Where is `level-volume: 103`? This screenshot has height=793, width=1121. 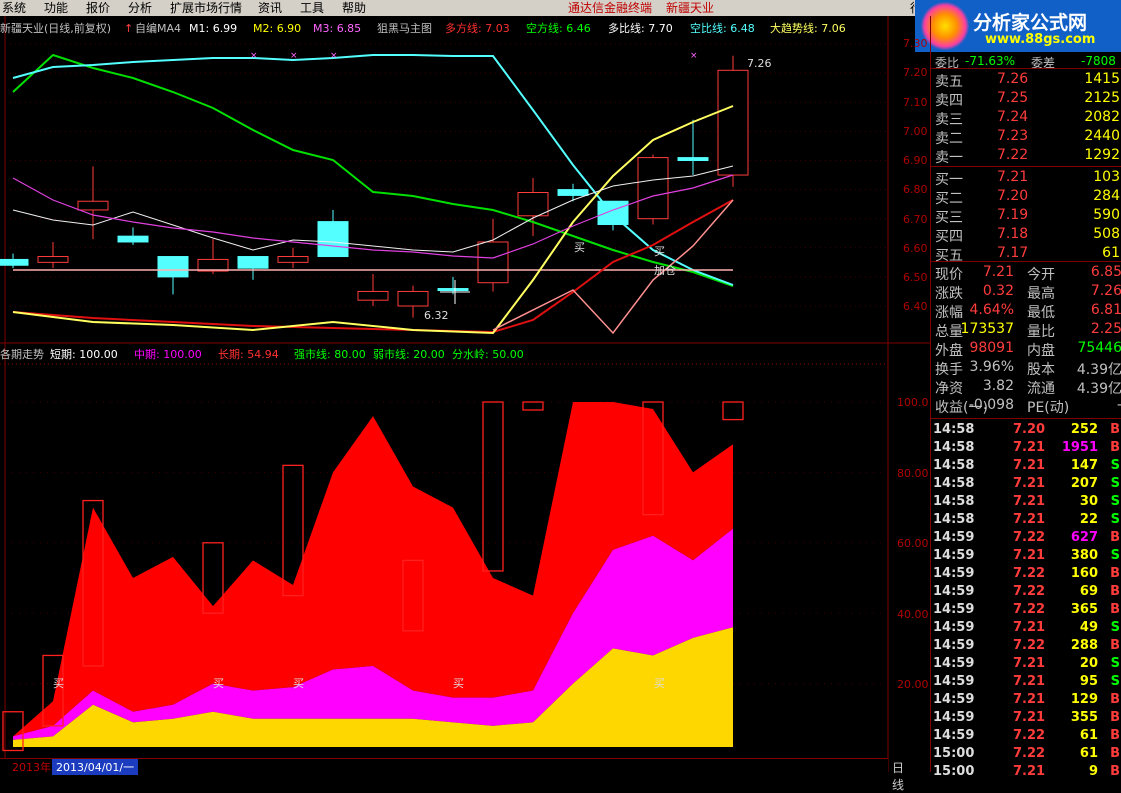 level-volume: 103 is located at coordinates (1106, 177).